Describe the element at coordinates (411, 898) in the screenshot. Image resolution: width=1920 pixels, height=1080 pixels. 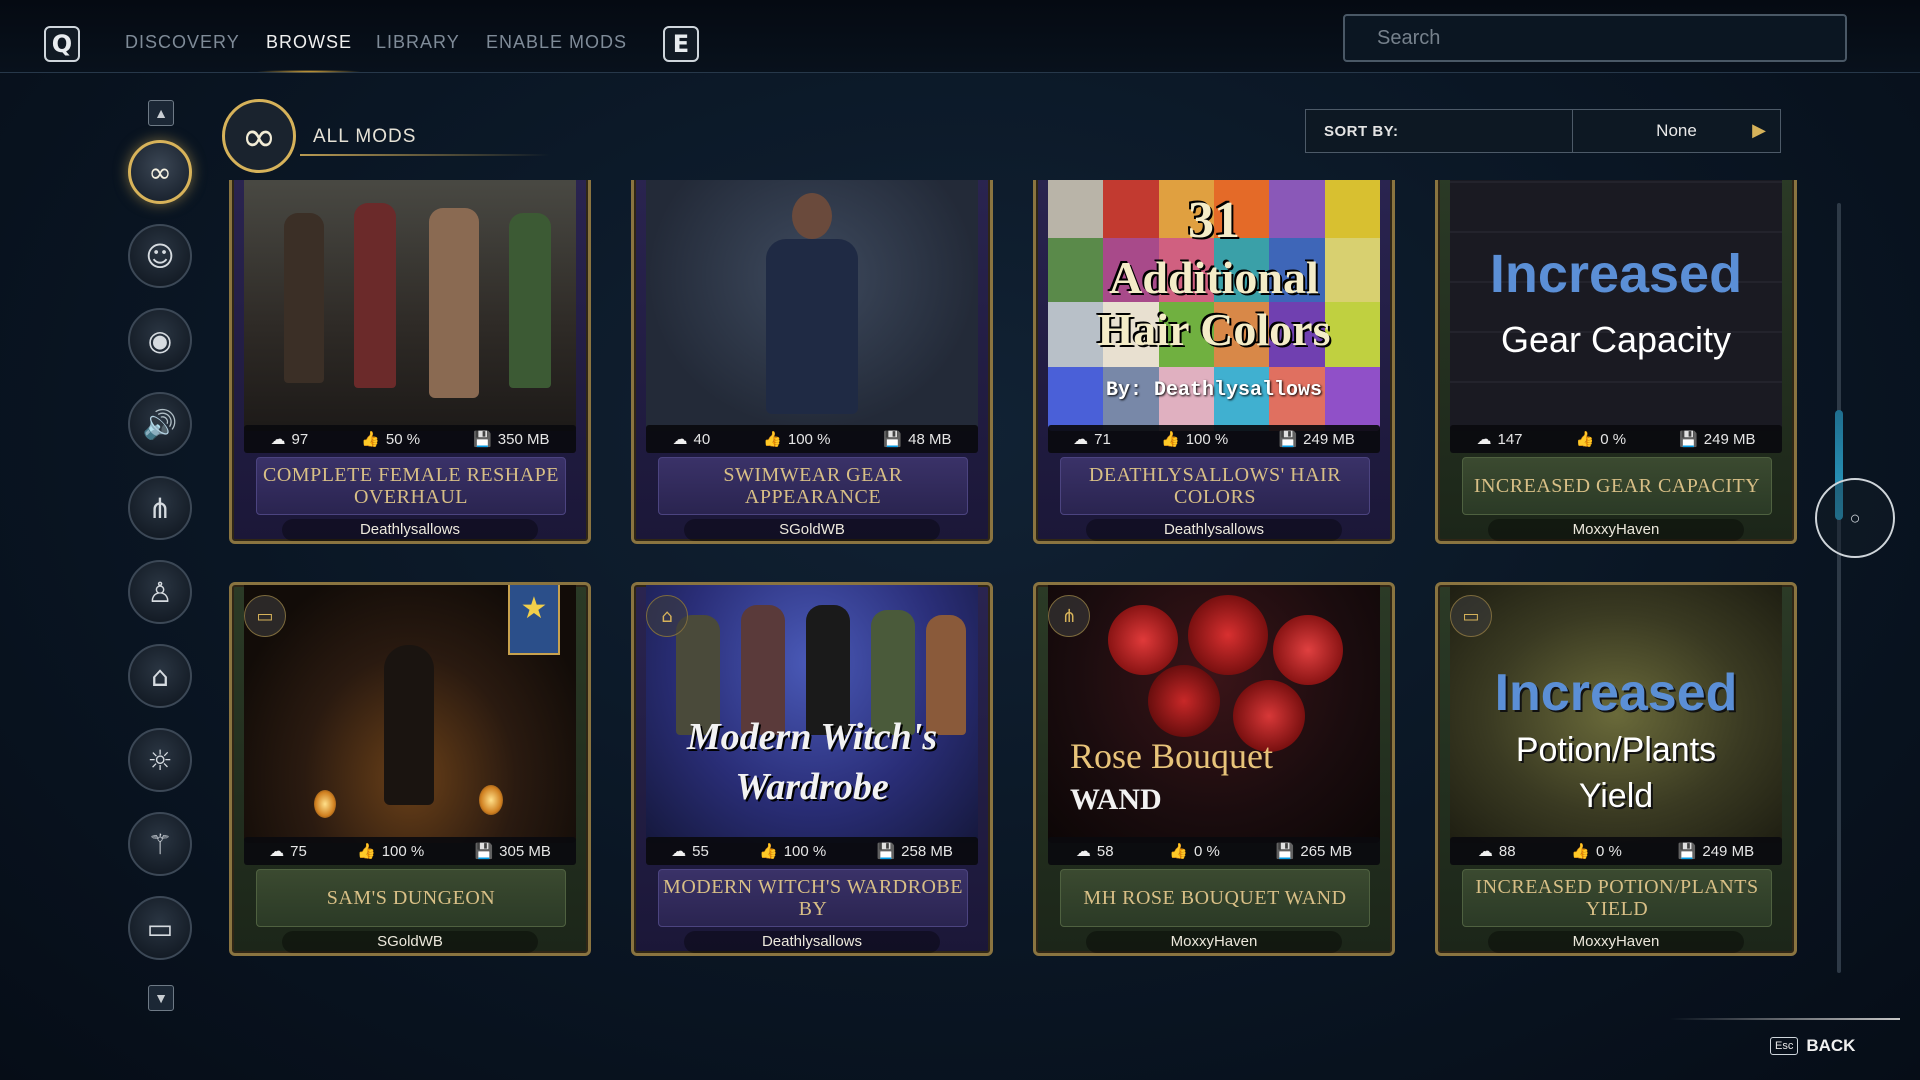
I see `mod-title: SAM'S DUNGEON` at that location.